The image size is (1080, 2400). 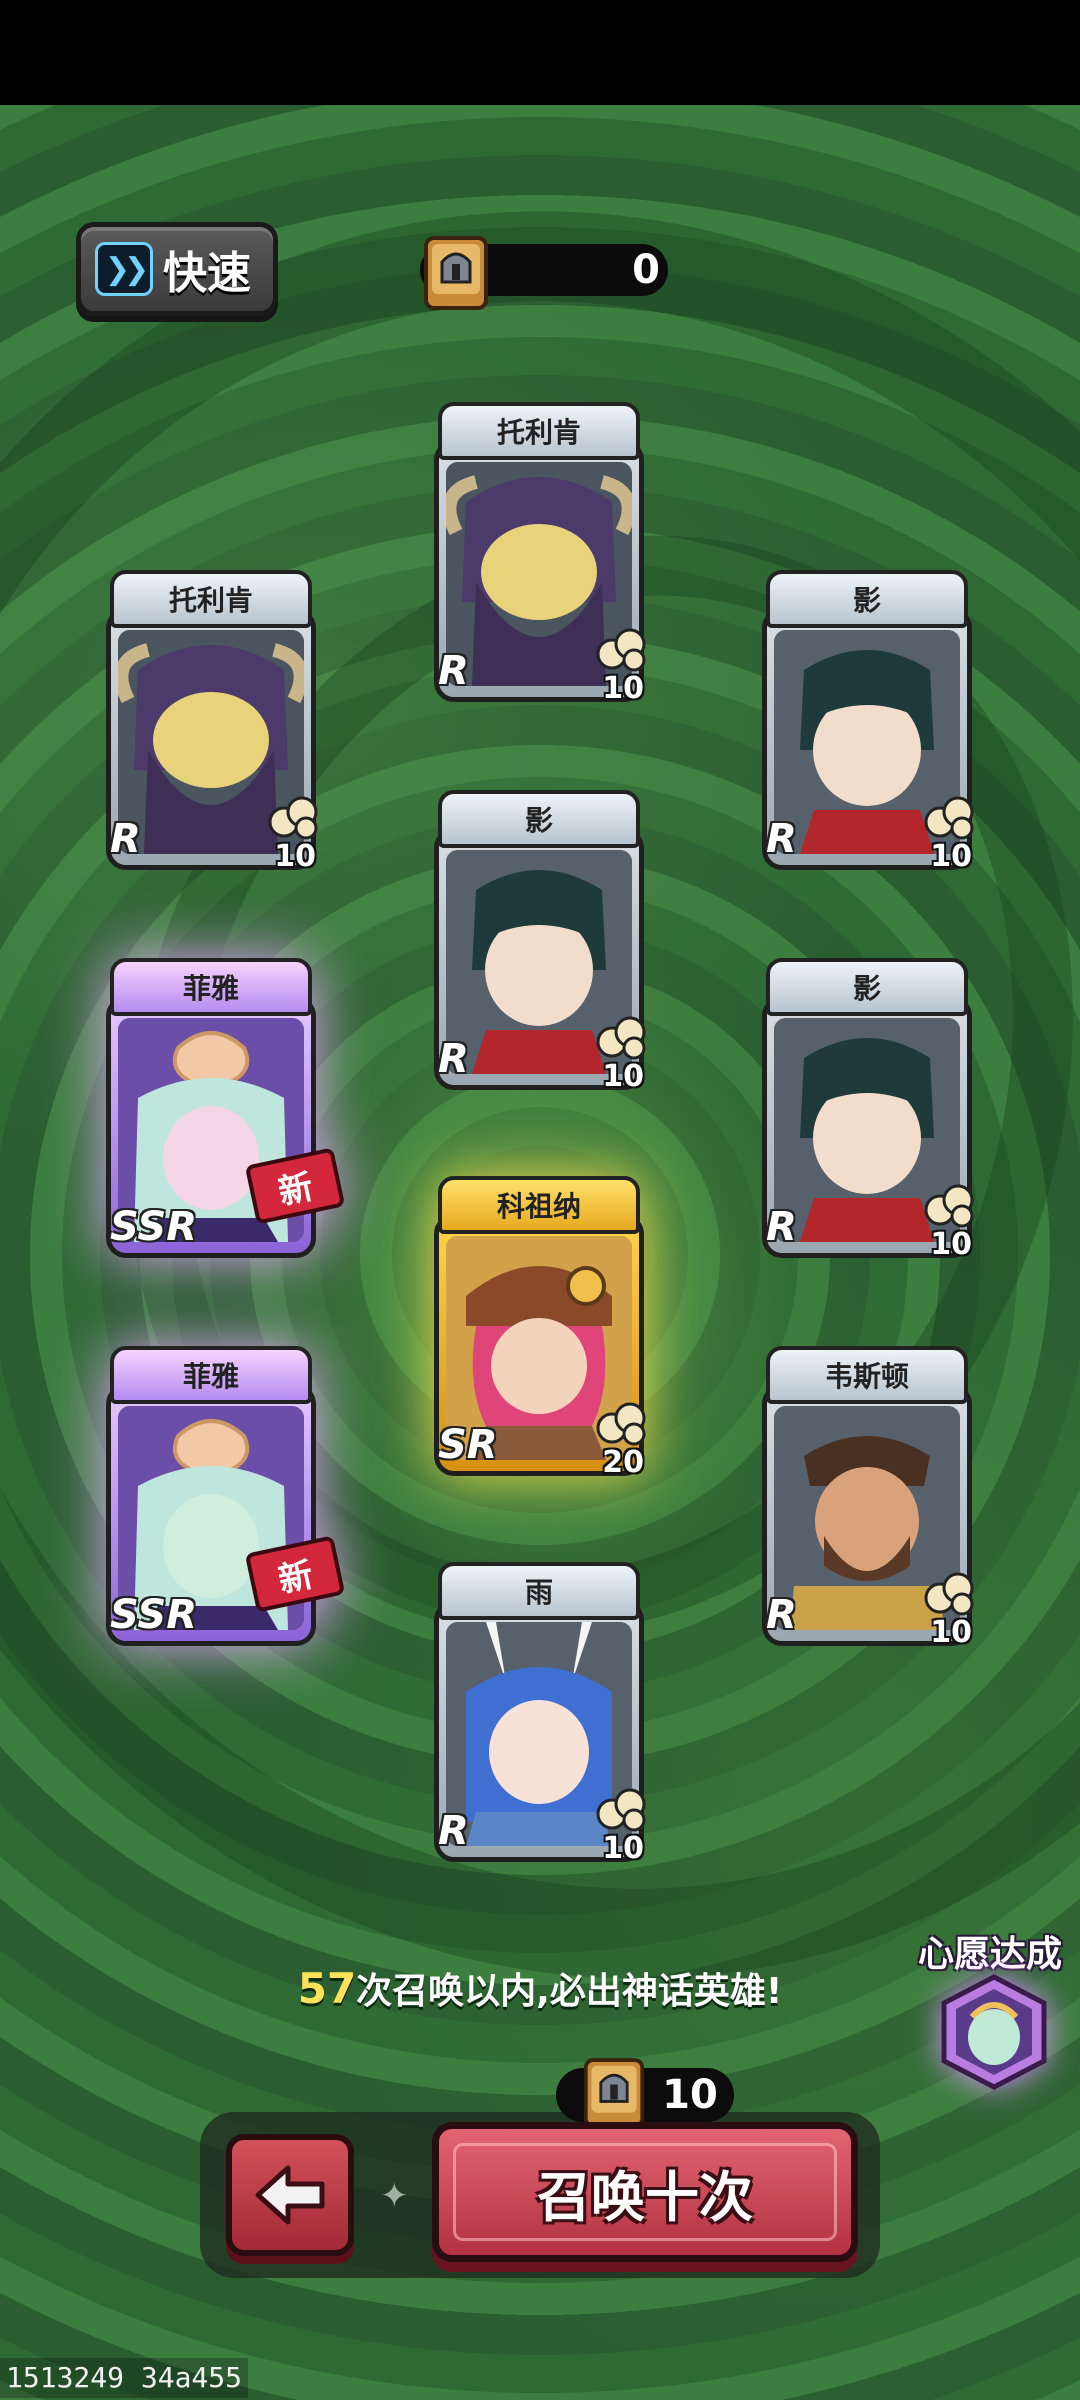 I want to click on summon-ten-button: 召唤十次, so click(x=645, y=2192).